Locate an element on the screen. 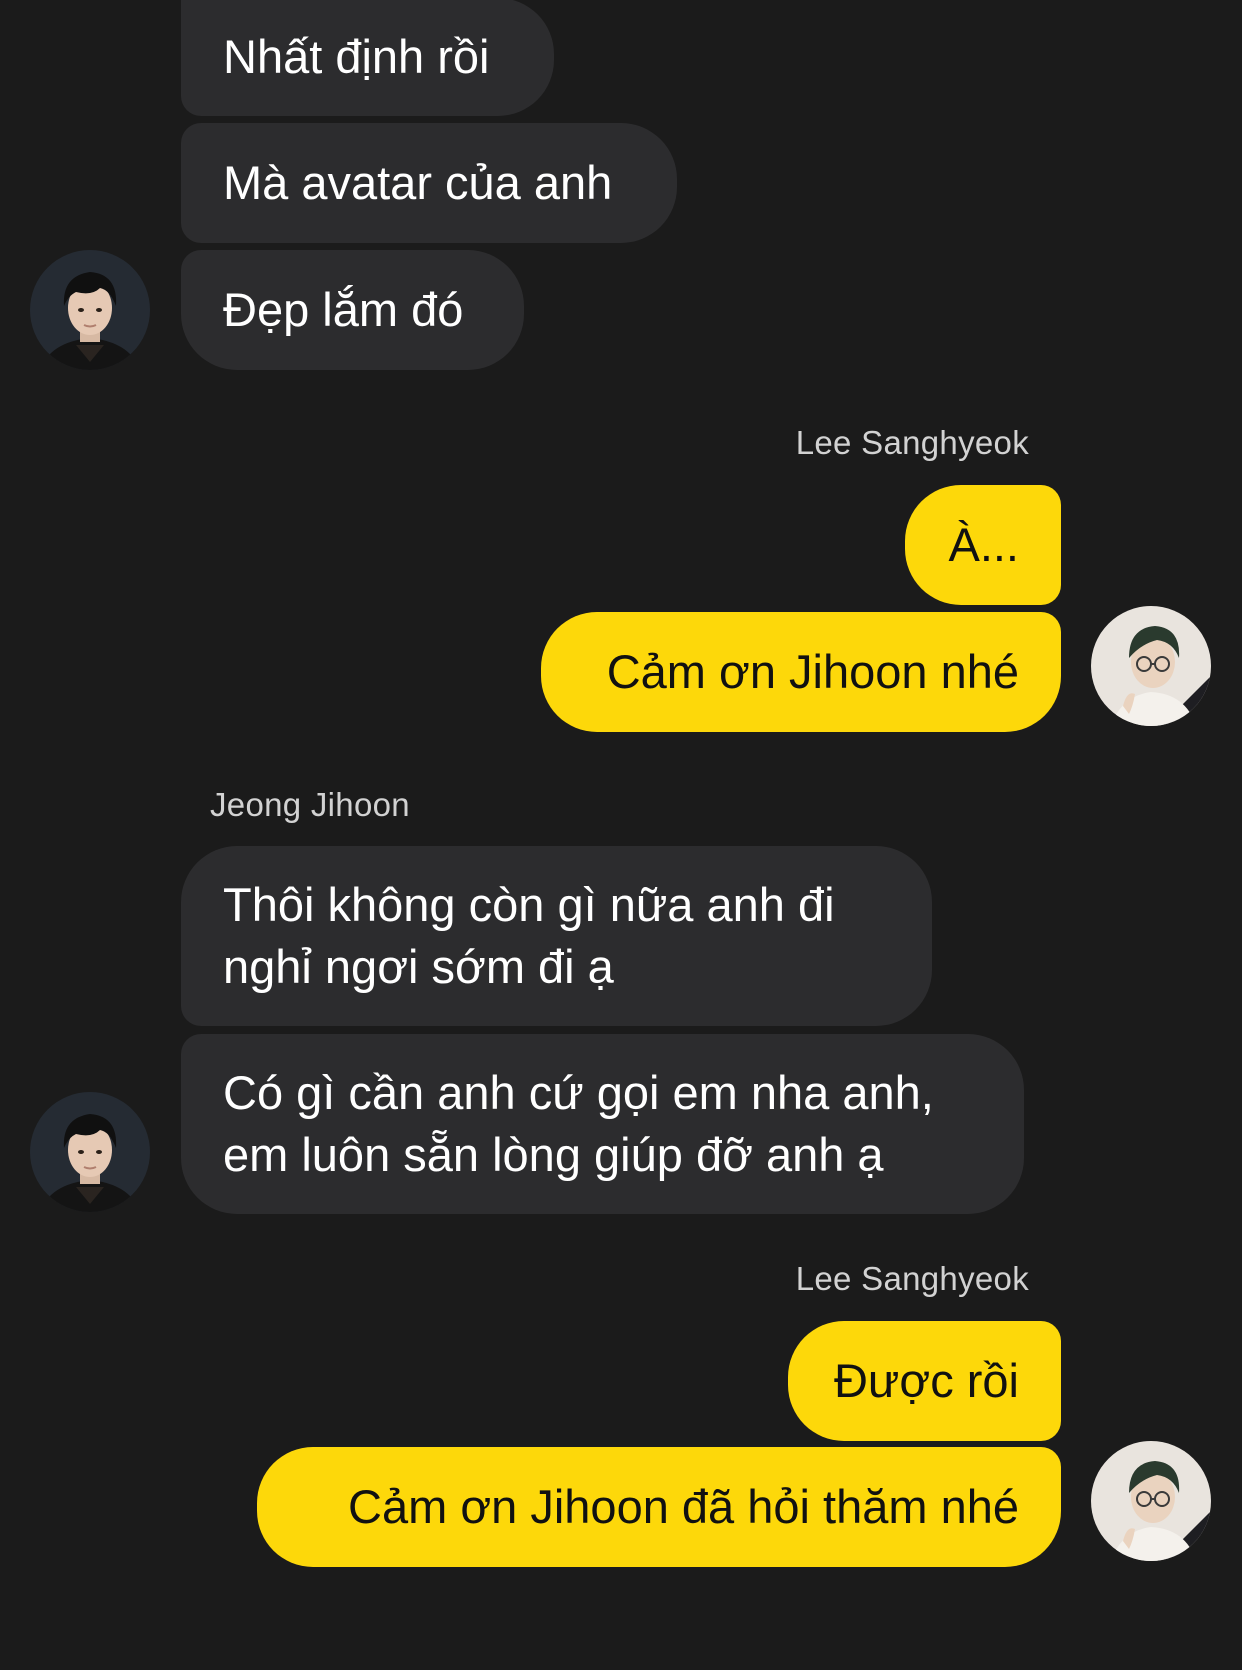  message-bubble-outgoing: Cảm ơn Jihoon nhé is located at coordinates (801, 672).